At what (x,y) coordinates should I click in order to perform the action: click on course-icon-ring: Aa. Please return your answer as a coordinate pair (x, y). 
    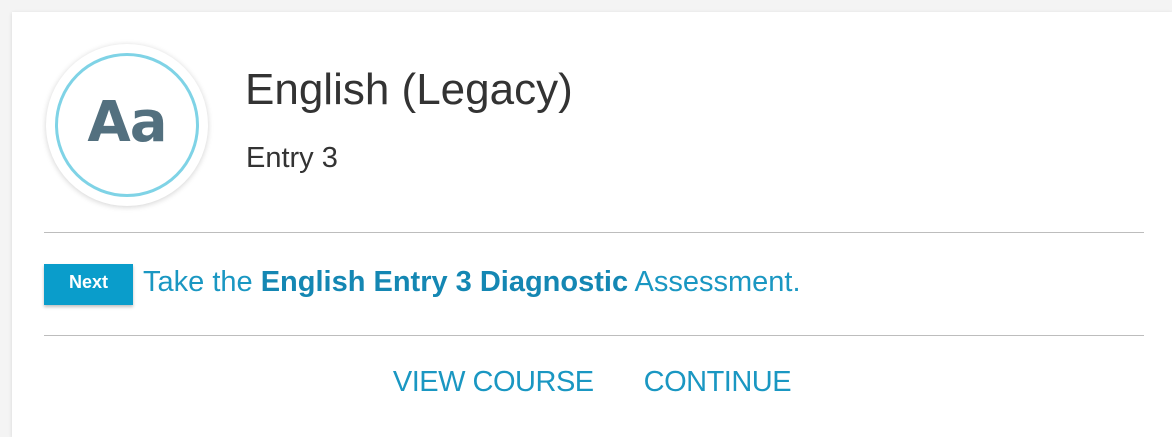
    Looking at the image, I should click on (127, 125).